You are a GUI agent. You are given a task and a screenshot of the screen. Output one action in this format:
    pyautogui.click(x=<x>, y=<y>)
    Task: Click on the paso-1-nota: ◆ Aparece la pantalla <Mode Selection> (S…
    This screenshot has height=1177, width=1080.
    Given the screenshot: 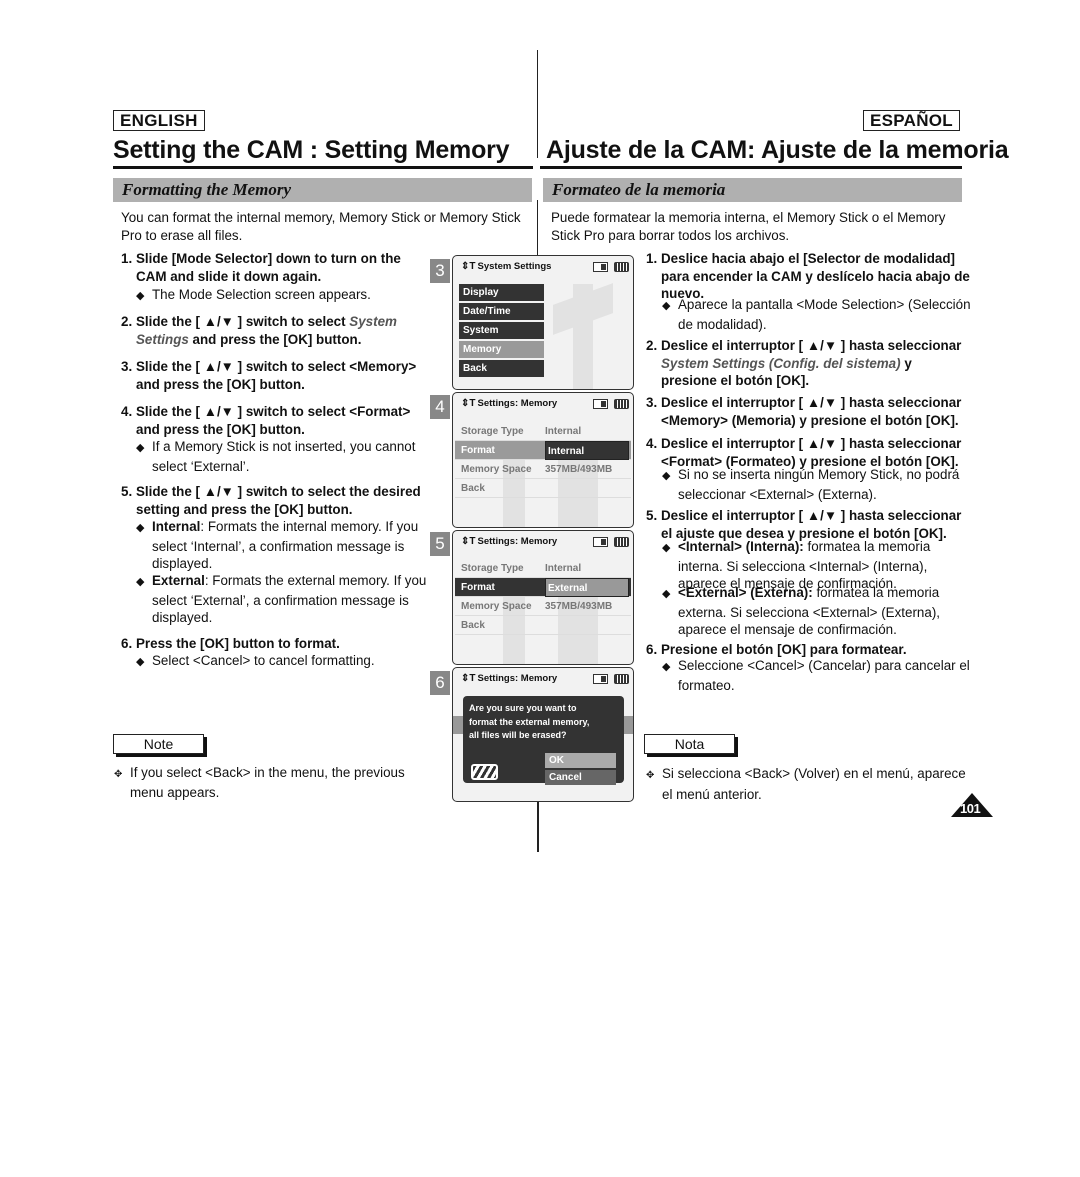 What is the action you would take?
    pyautogui.click(x=816, y=314)
    